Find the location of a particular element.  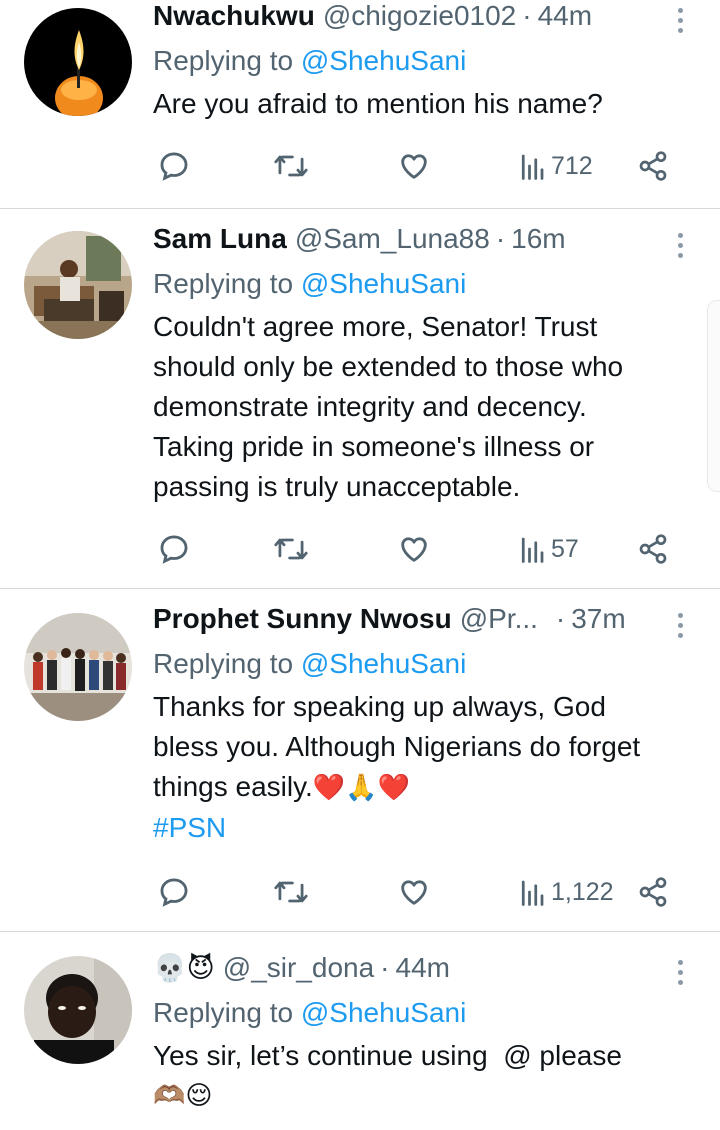

text-line-with-emoji: things easily.❤️🙏❤️ is located at coordinates (427, 787).